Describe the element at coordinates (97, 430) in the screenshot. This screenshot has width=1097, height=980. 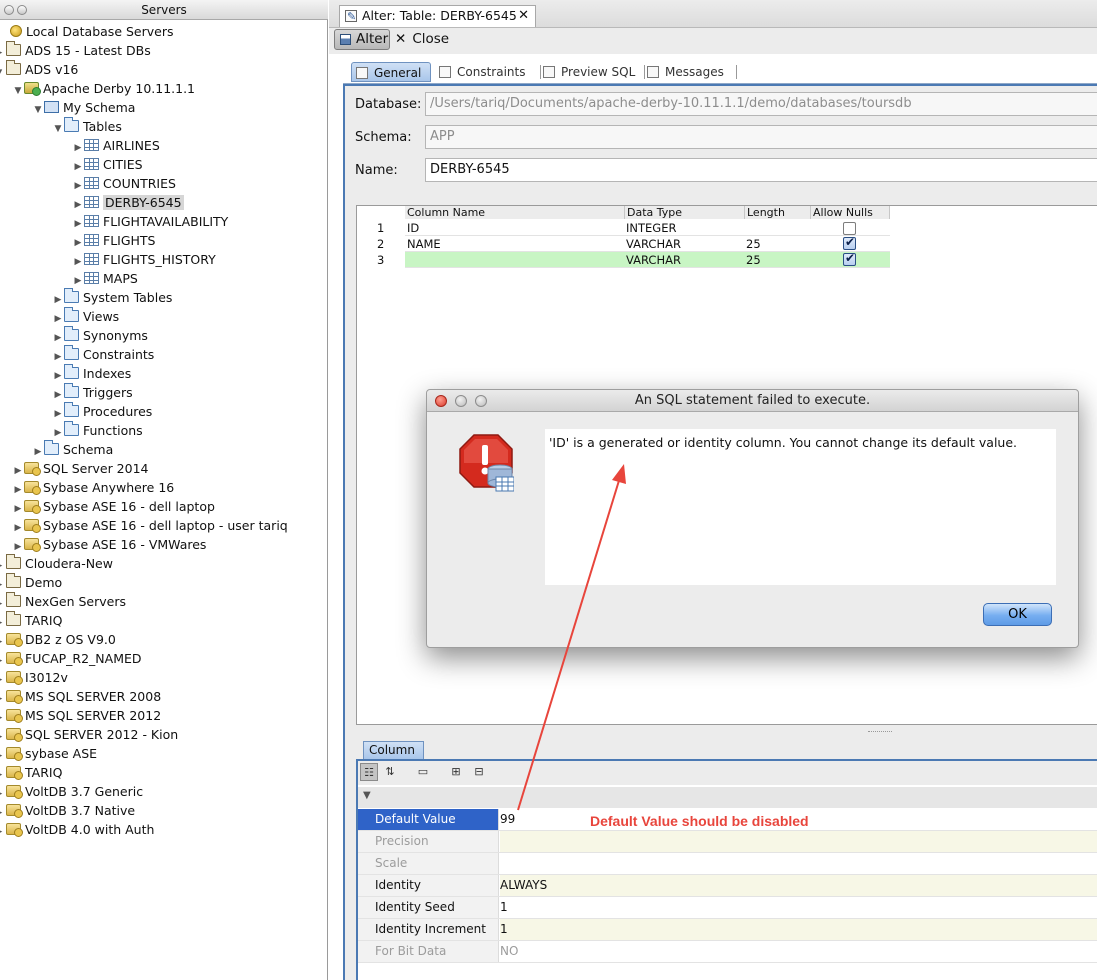
I see `tree-item: ▶ Functions` at that location.